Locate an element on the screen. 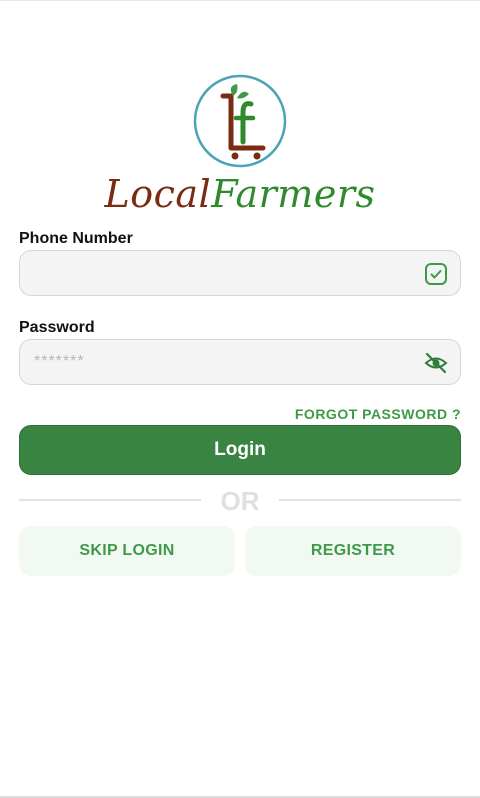 The image size is (480, 798). brand-name: LocalFarmers is located at coordinates (240, 194).